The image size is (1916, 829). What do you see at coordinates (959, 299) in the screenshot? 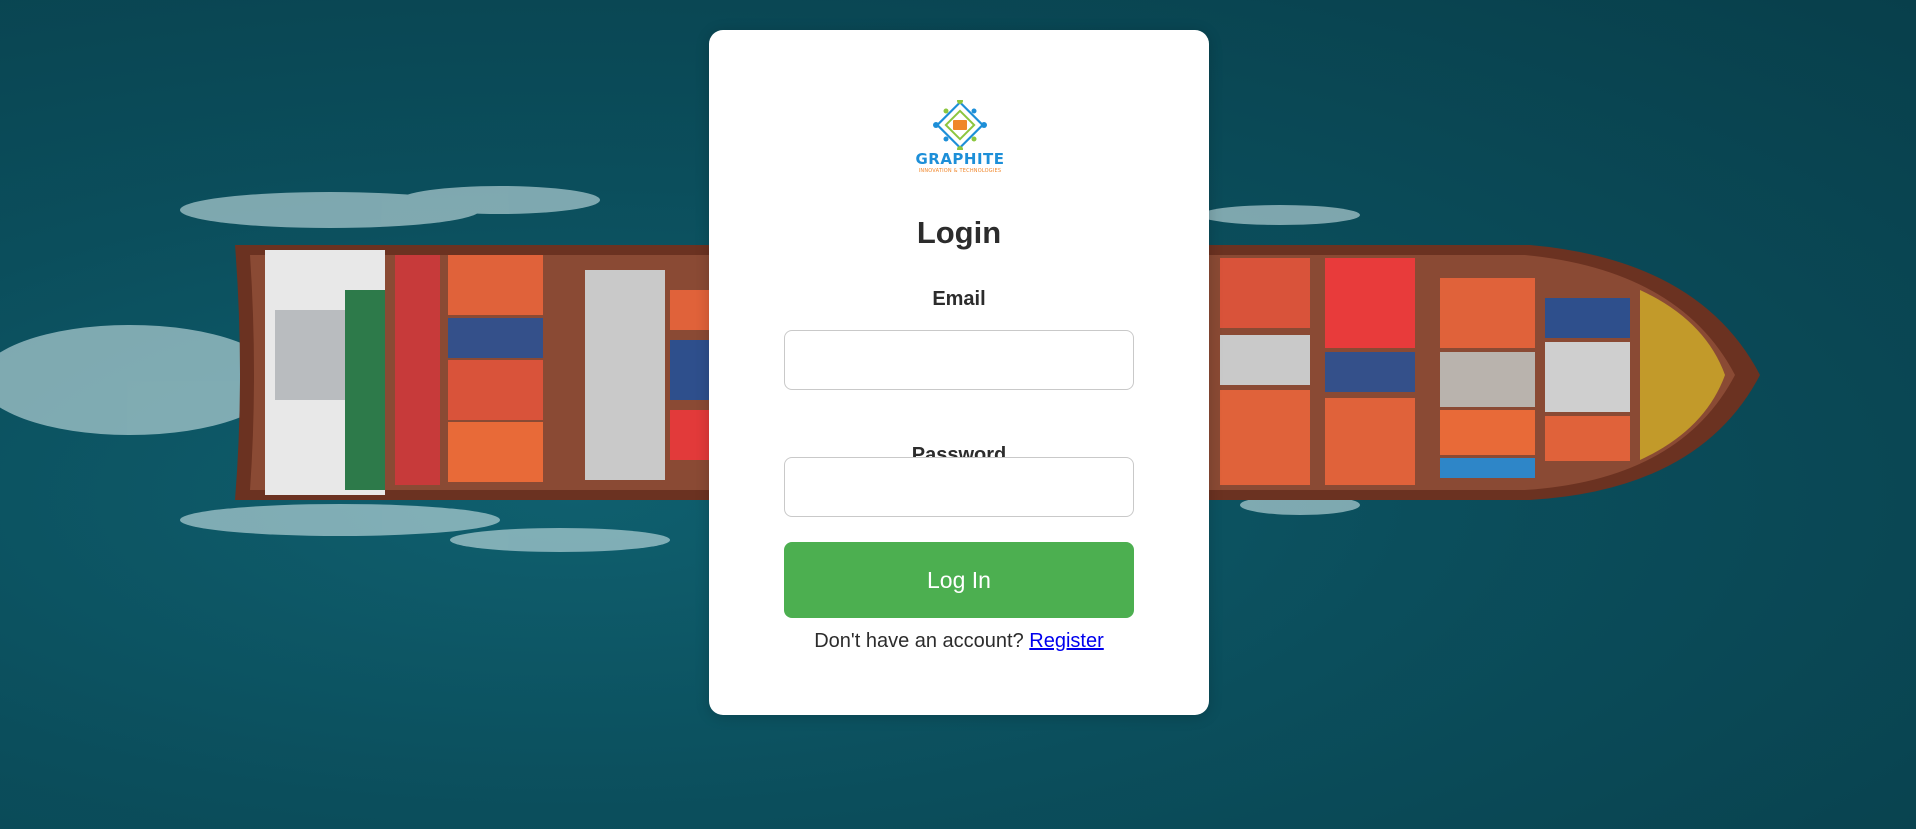
I see `email-label: Email` at bounding box center [959, 299].